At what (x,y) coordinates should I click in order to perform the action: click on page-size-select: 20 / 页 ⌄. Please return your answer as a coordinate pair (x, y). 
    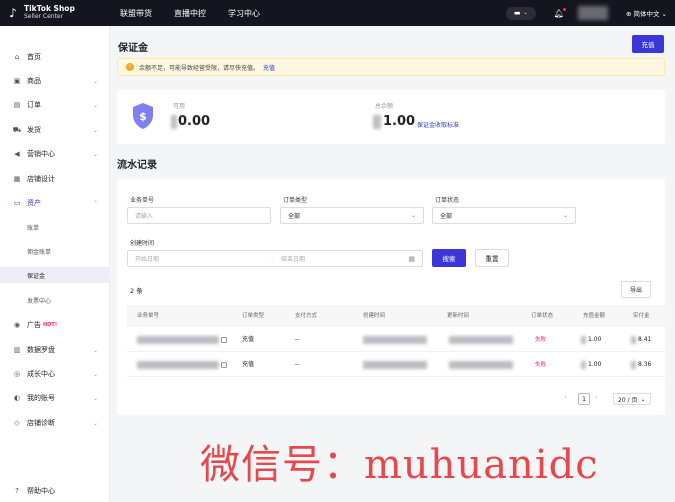
    Looking at the image, I should click on (632, 399).